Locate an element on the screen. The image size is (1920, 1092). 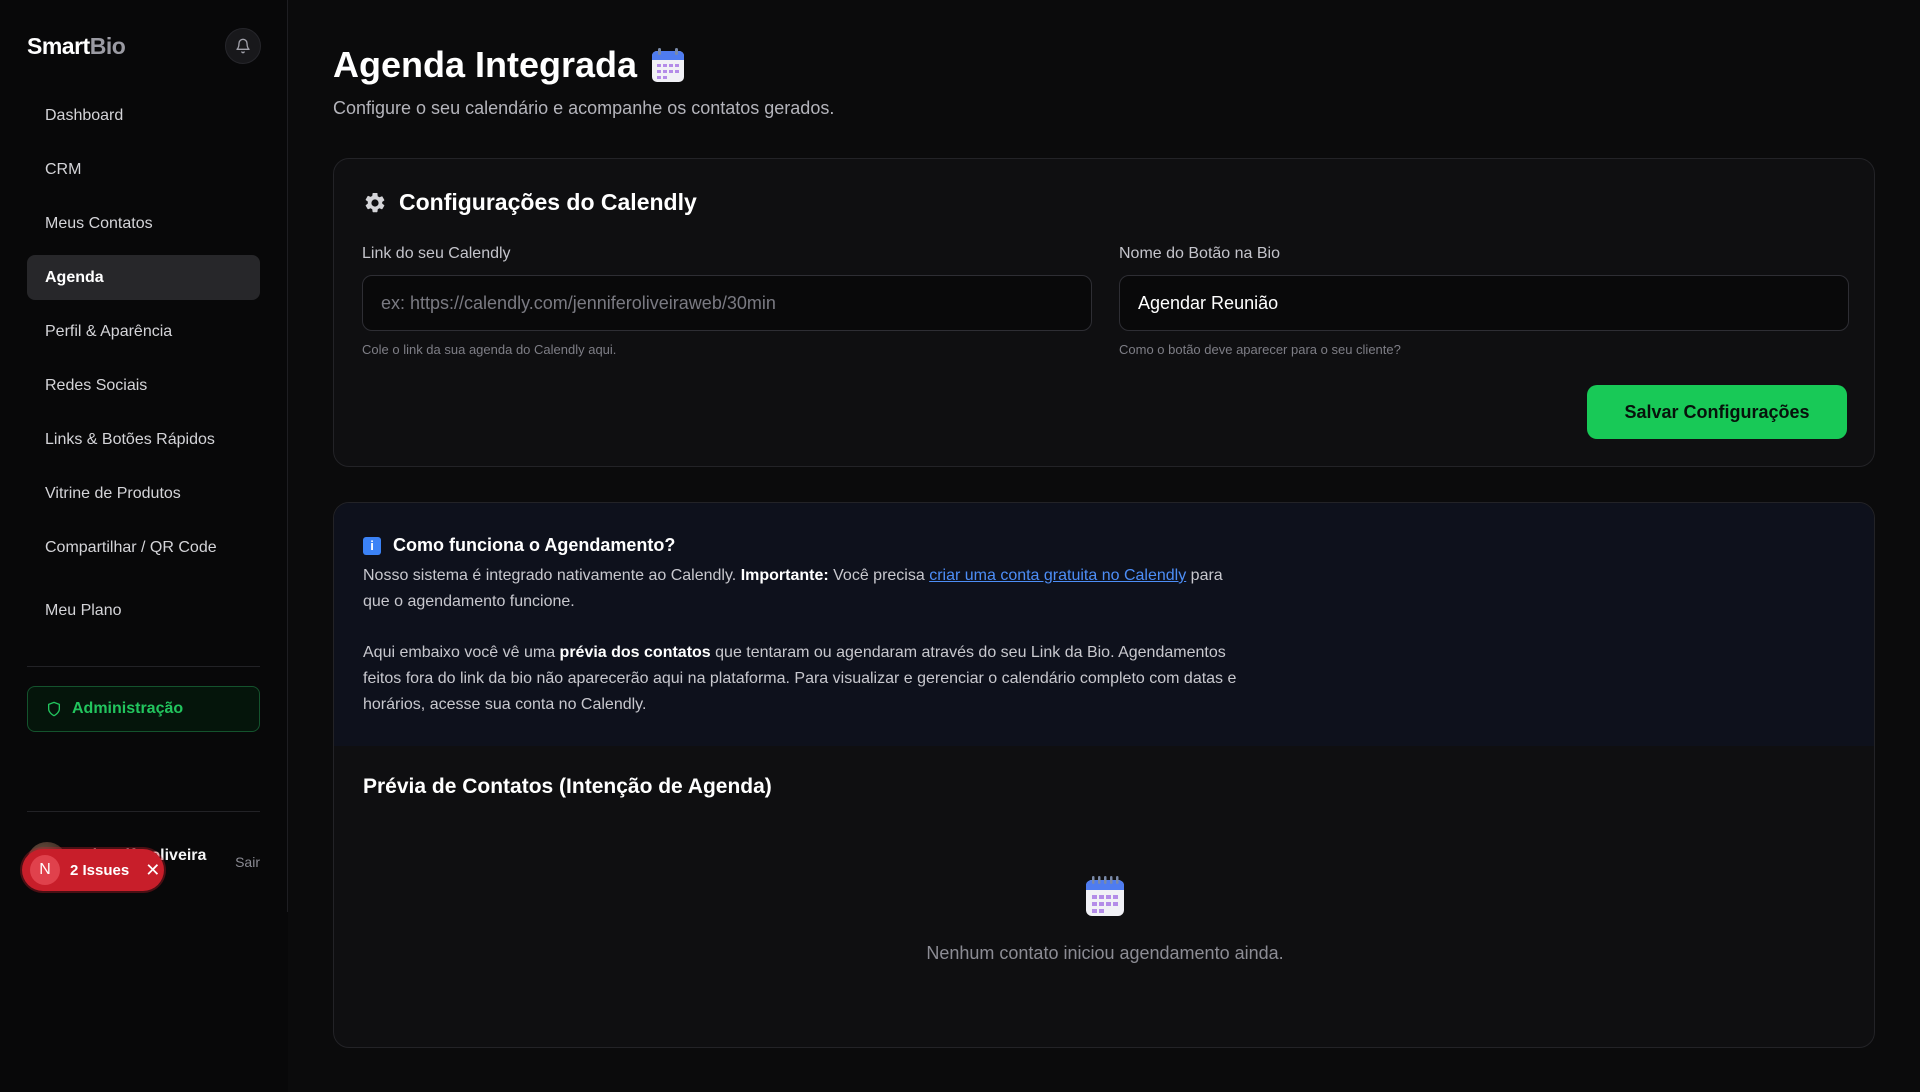
contacts-preview-title: Prévia de Contatos (Intenção de Agenda) is located at coordinates (567, 786).